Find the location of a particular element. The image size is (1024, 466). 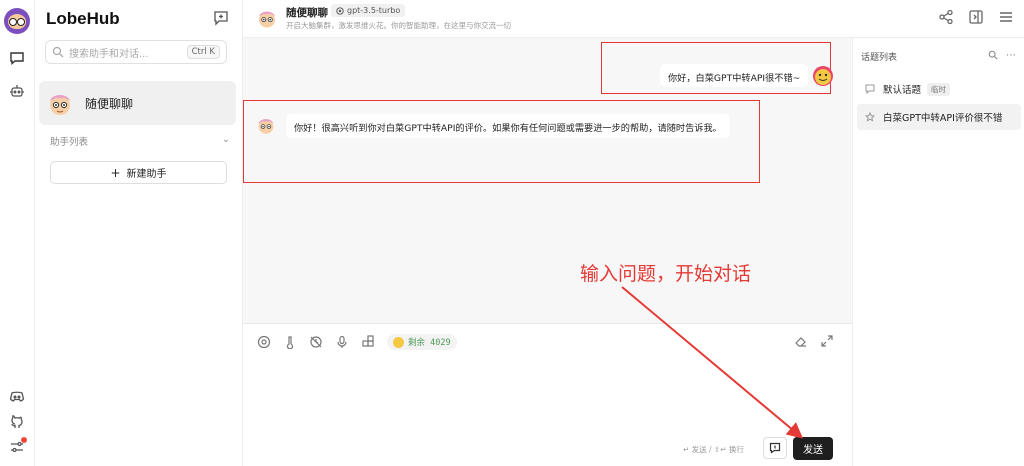

topic-item-active: 白菜GPT中转API评价很不错 is located at coordinates (939, 117).